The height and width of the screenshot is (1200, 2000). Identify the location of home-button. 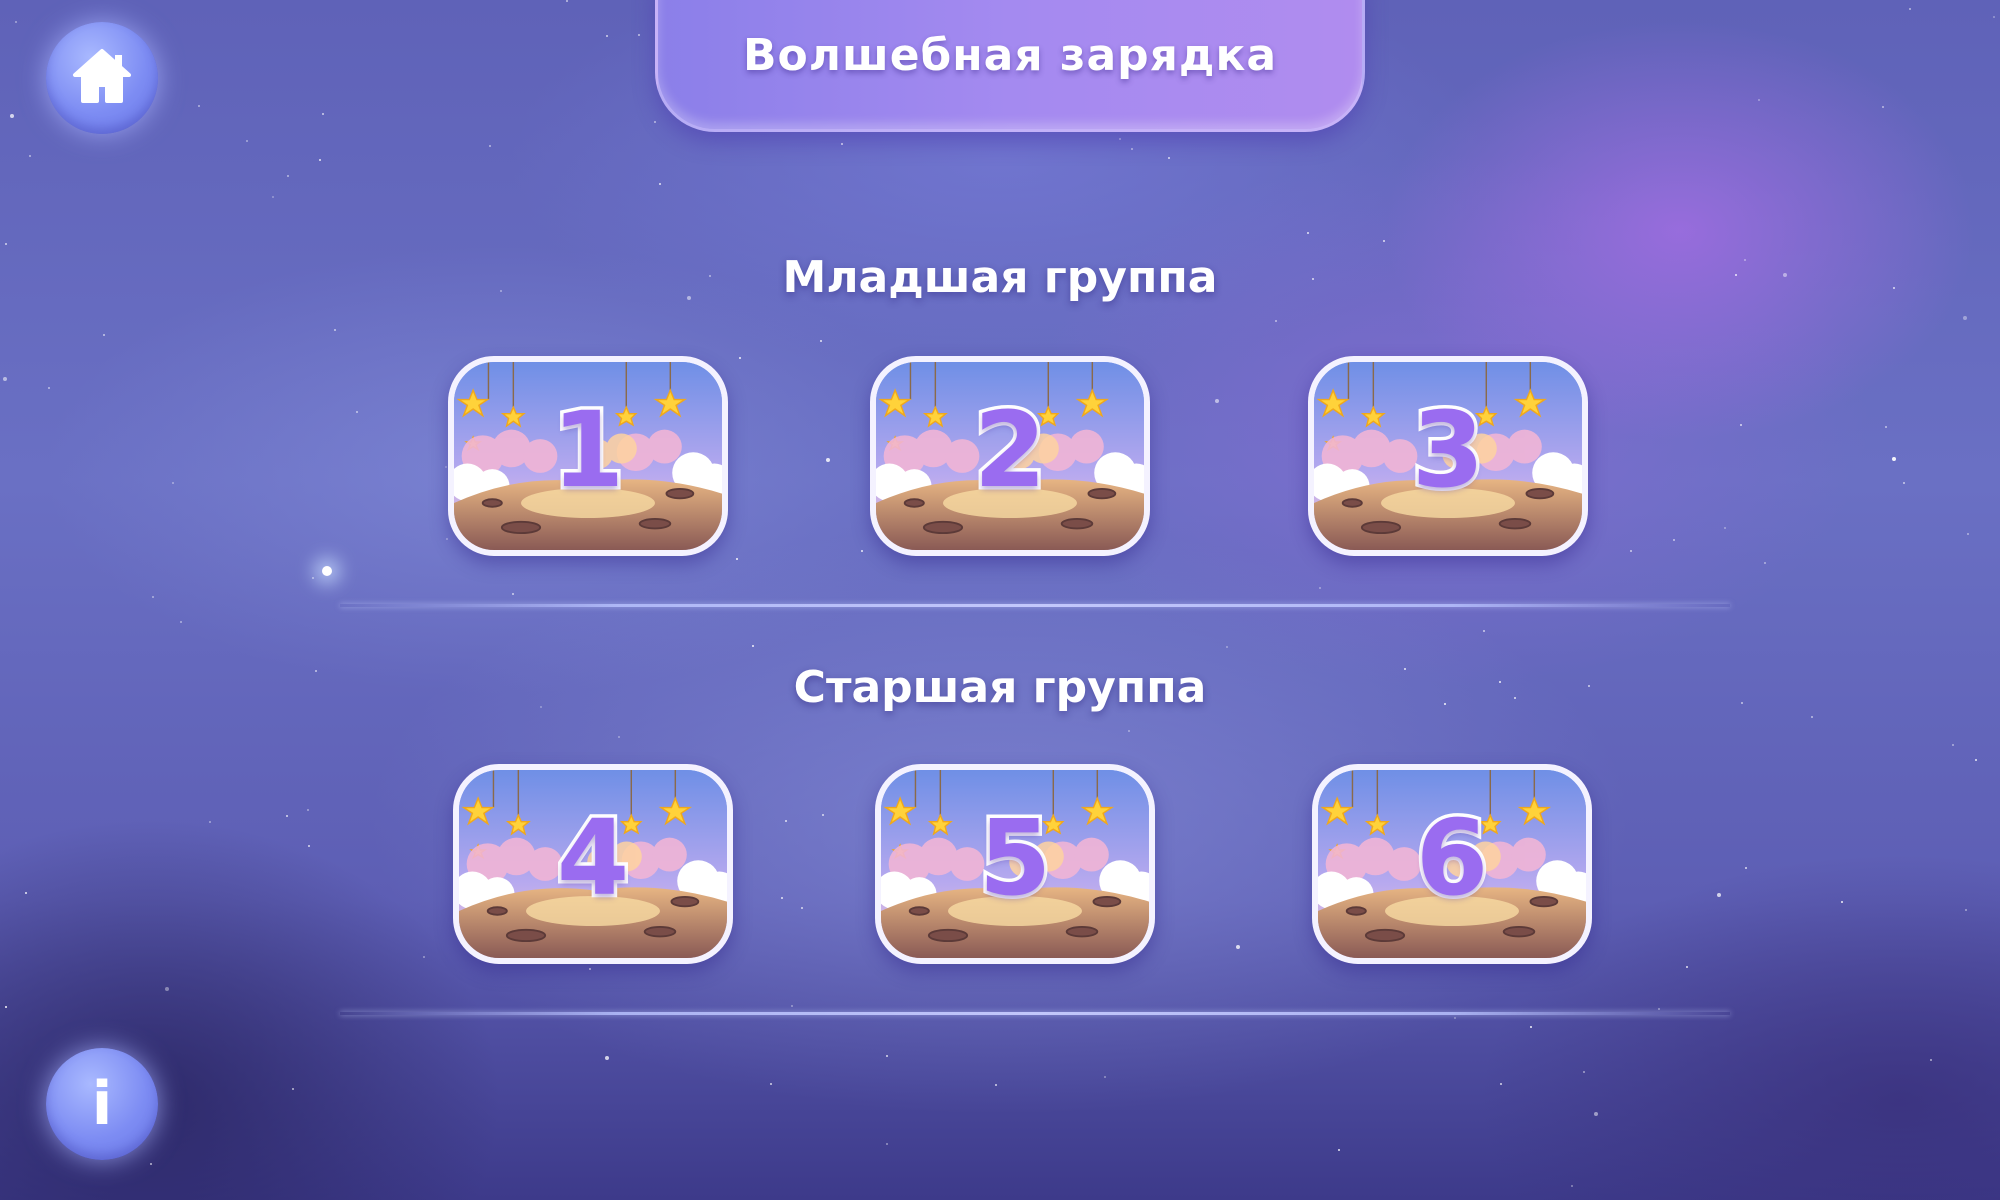
(102, 78).